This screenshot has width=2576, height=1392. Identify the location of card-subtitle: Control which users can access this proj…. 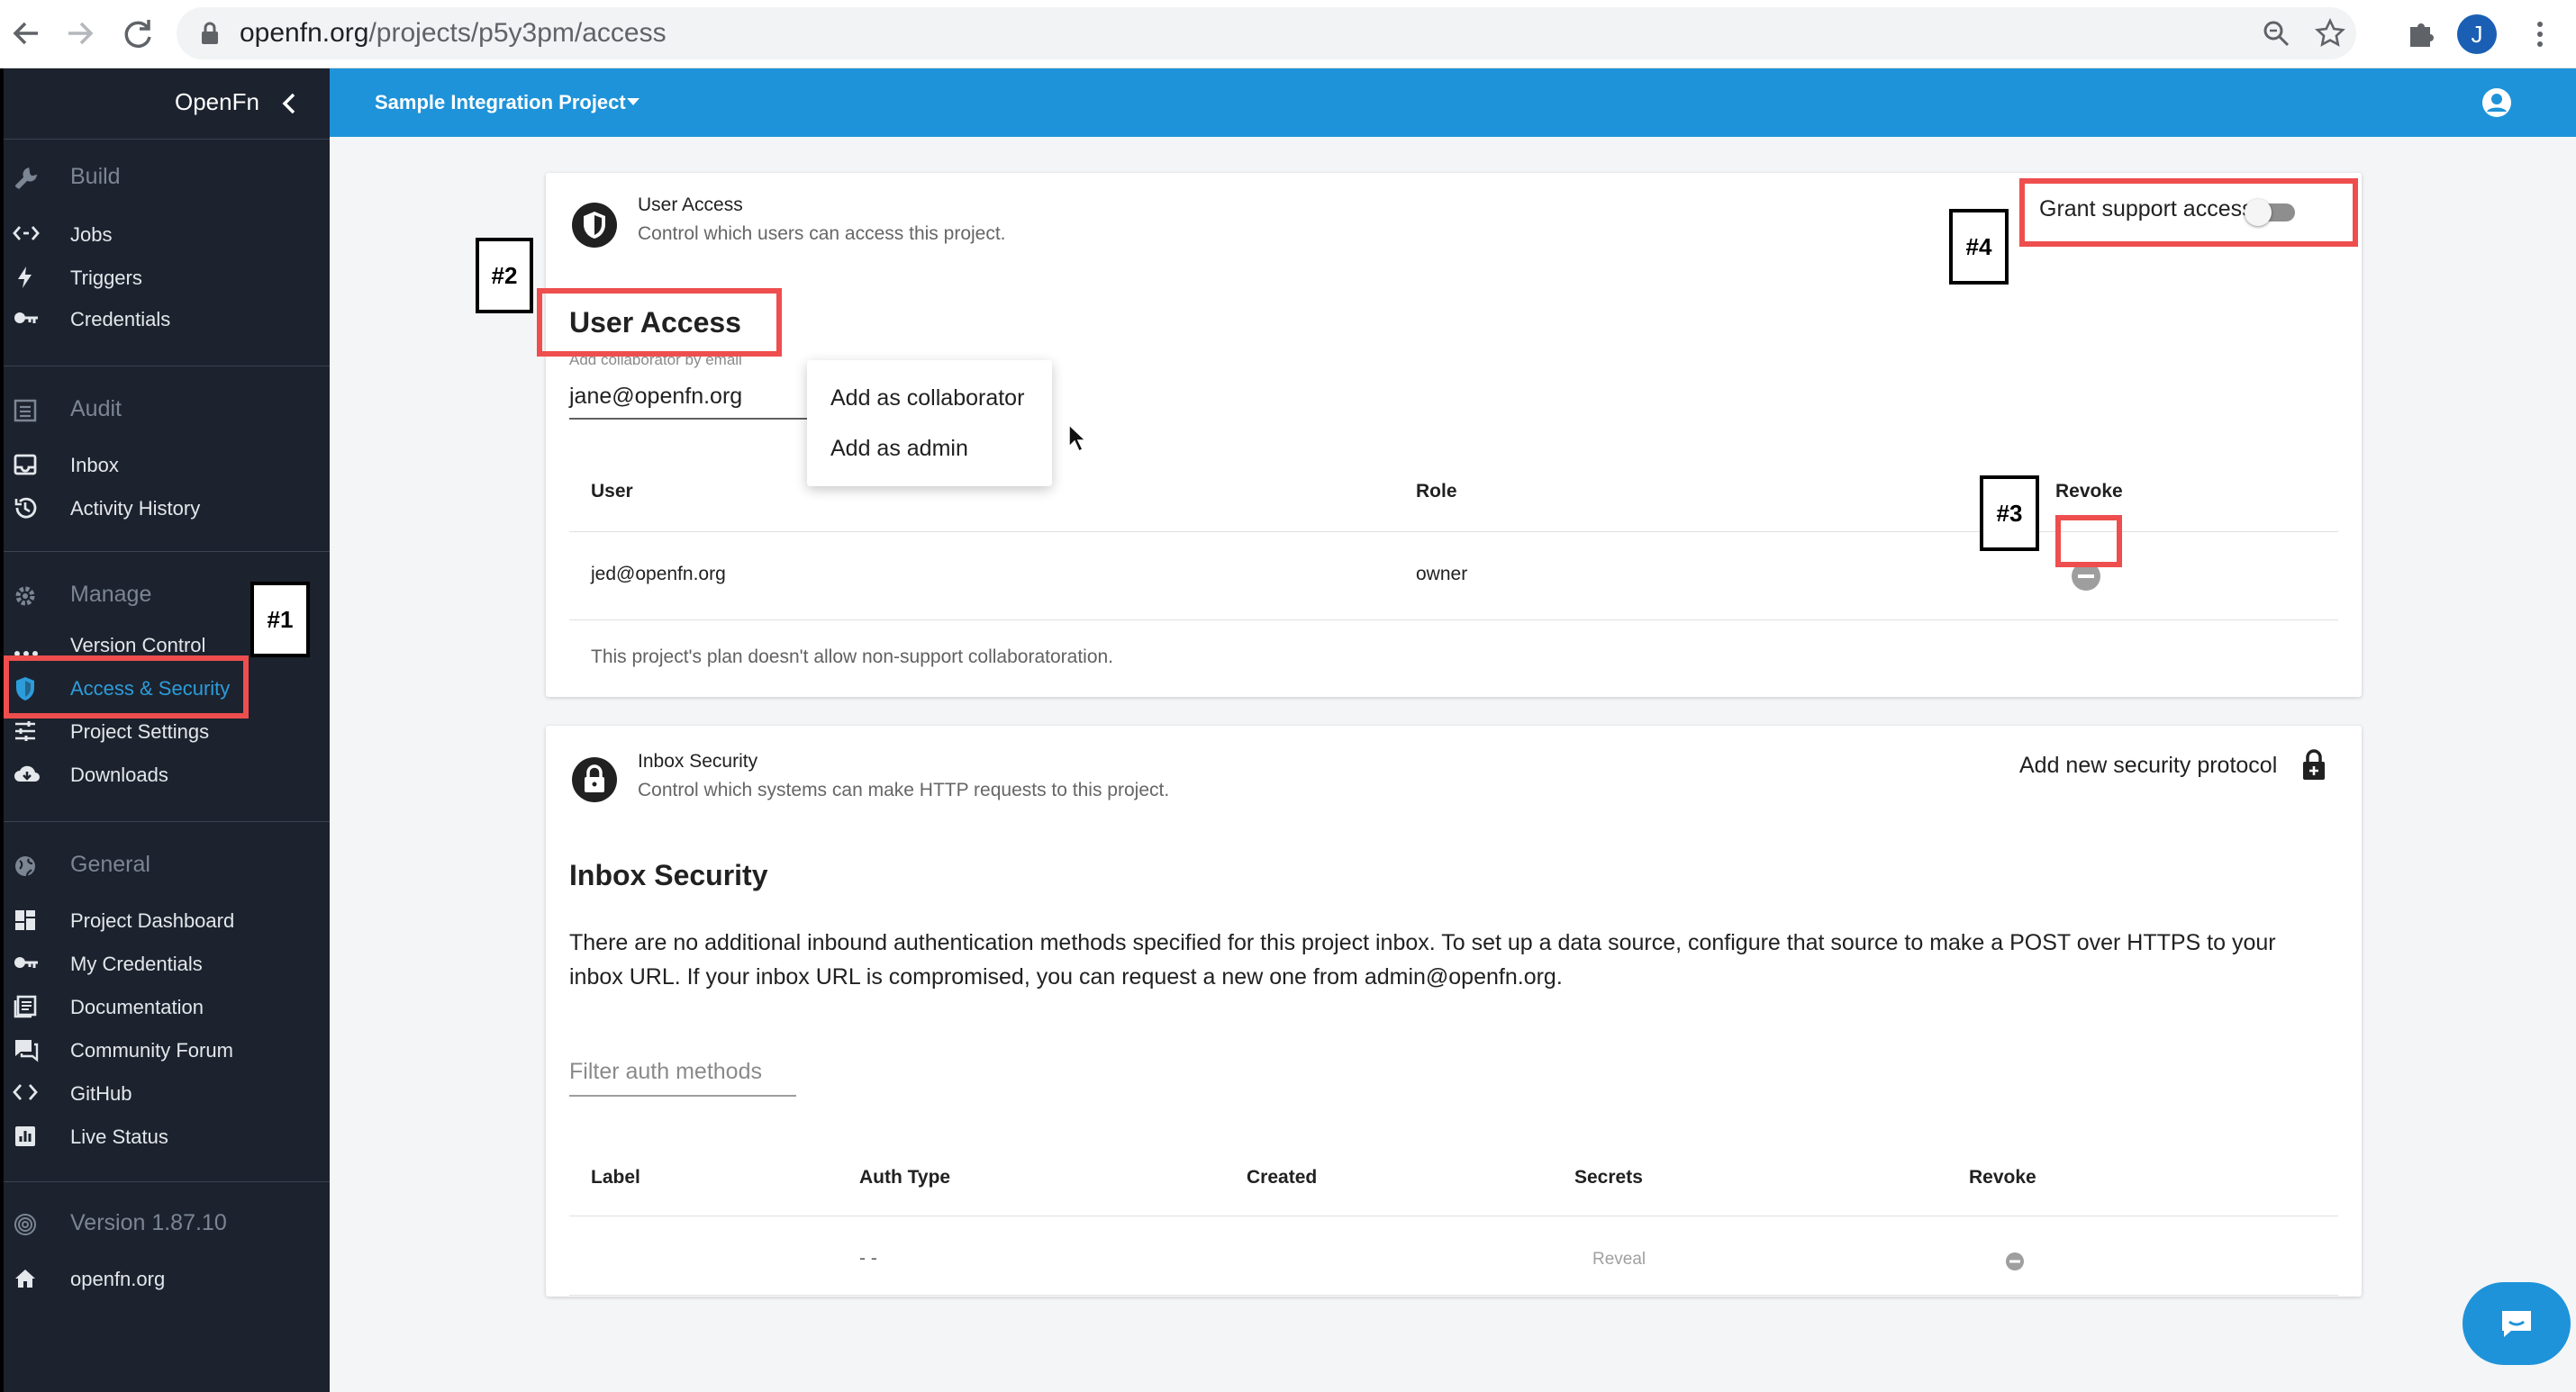
(822, 233).